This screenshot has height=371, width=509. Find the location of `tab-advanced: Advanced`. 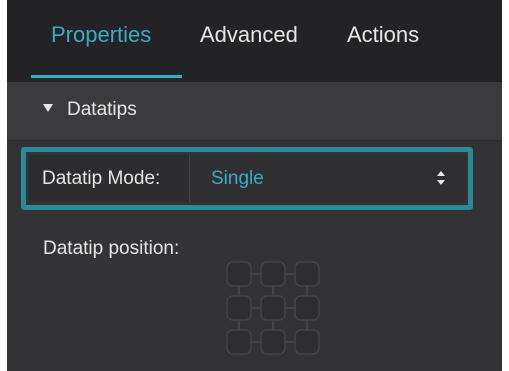

tab-advanced: Advanced is located at coordinates (249, 35).